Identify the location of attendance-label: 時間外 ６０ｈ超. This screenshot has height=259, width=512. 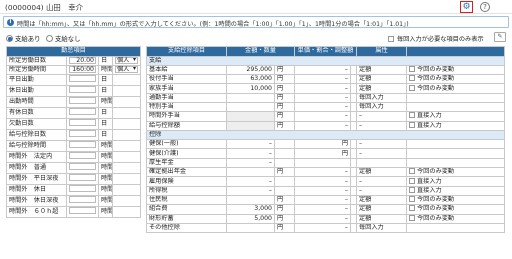
(36, 212).